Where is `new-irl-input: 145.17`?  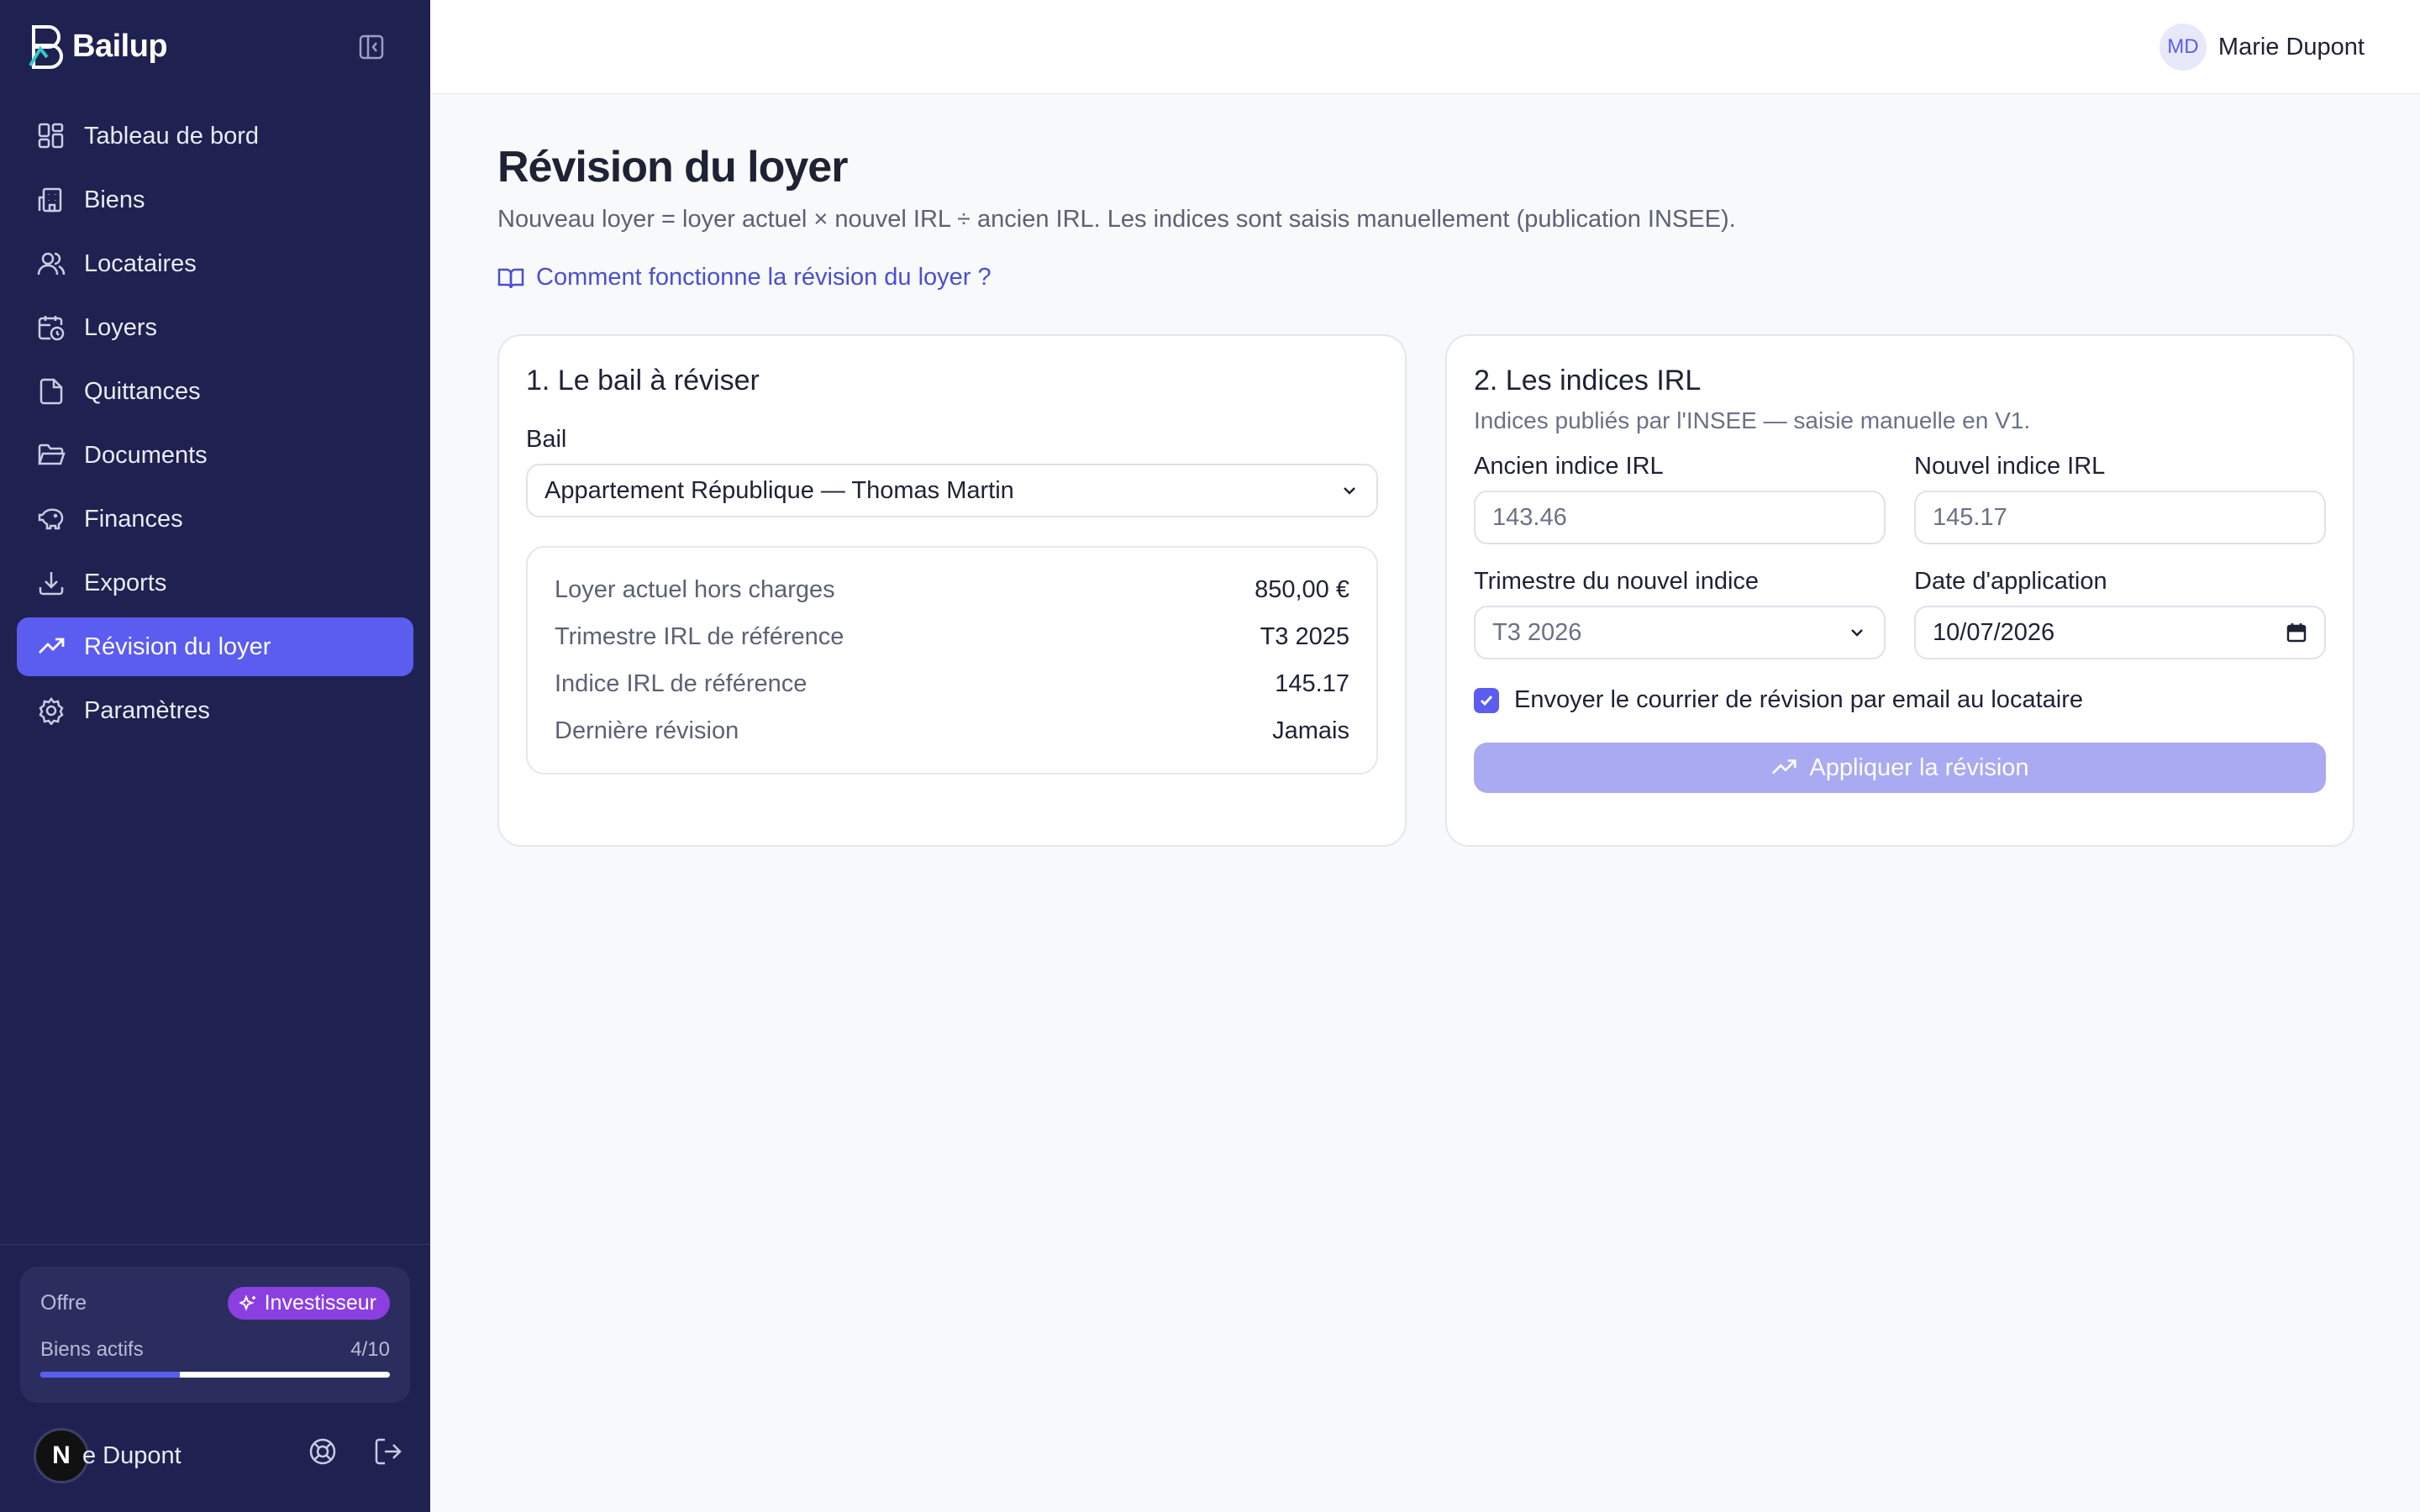
new-irl-input: 145.17 is located at coordinates (2120, 517).